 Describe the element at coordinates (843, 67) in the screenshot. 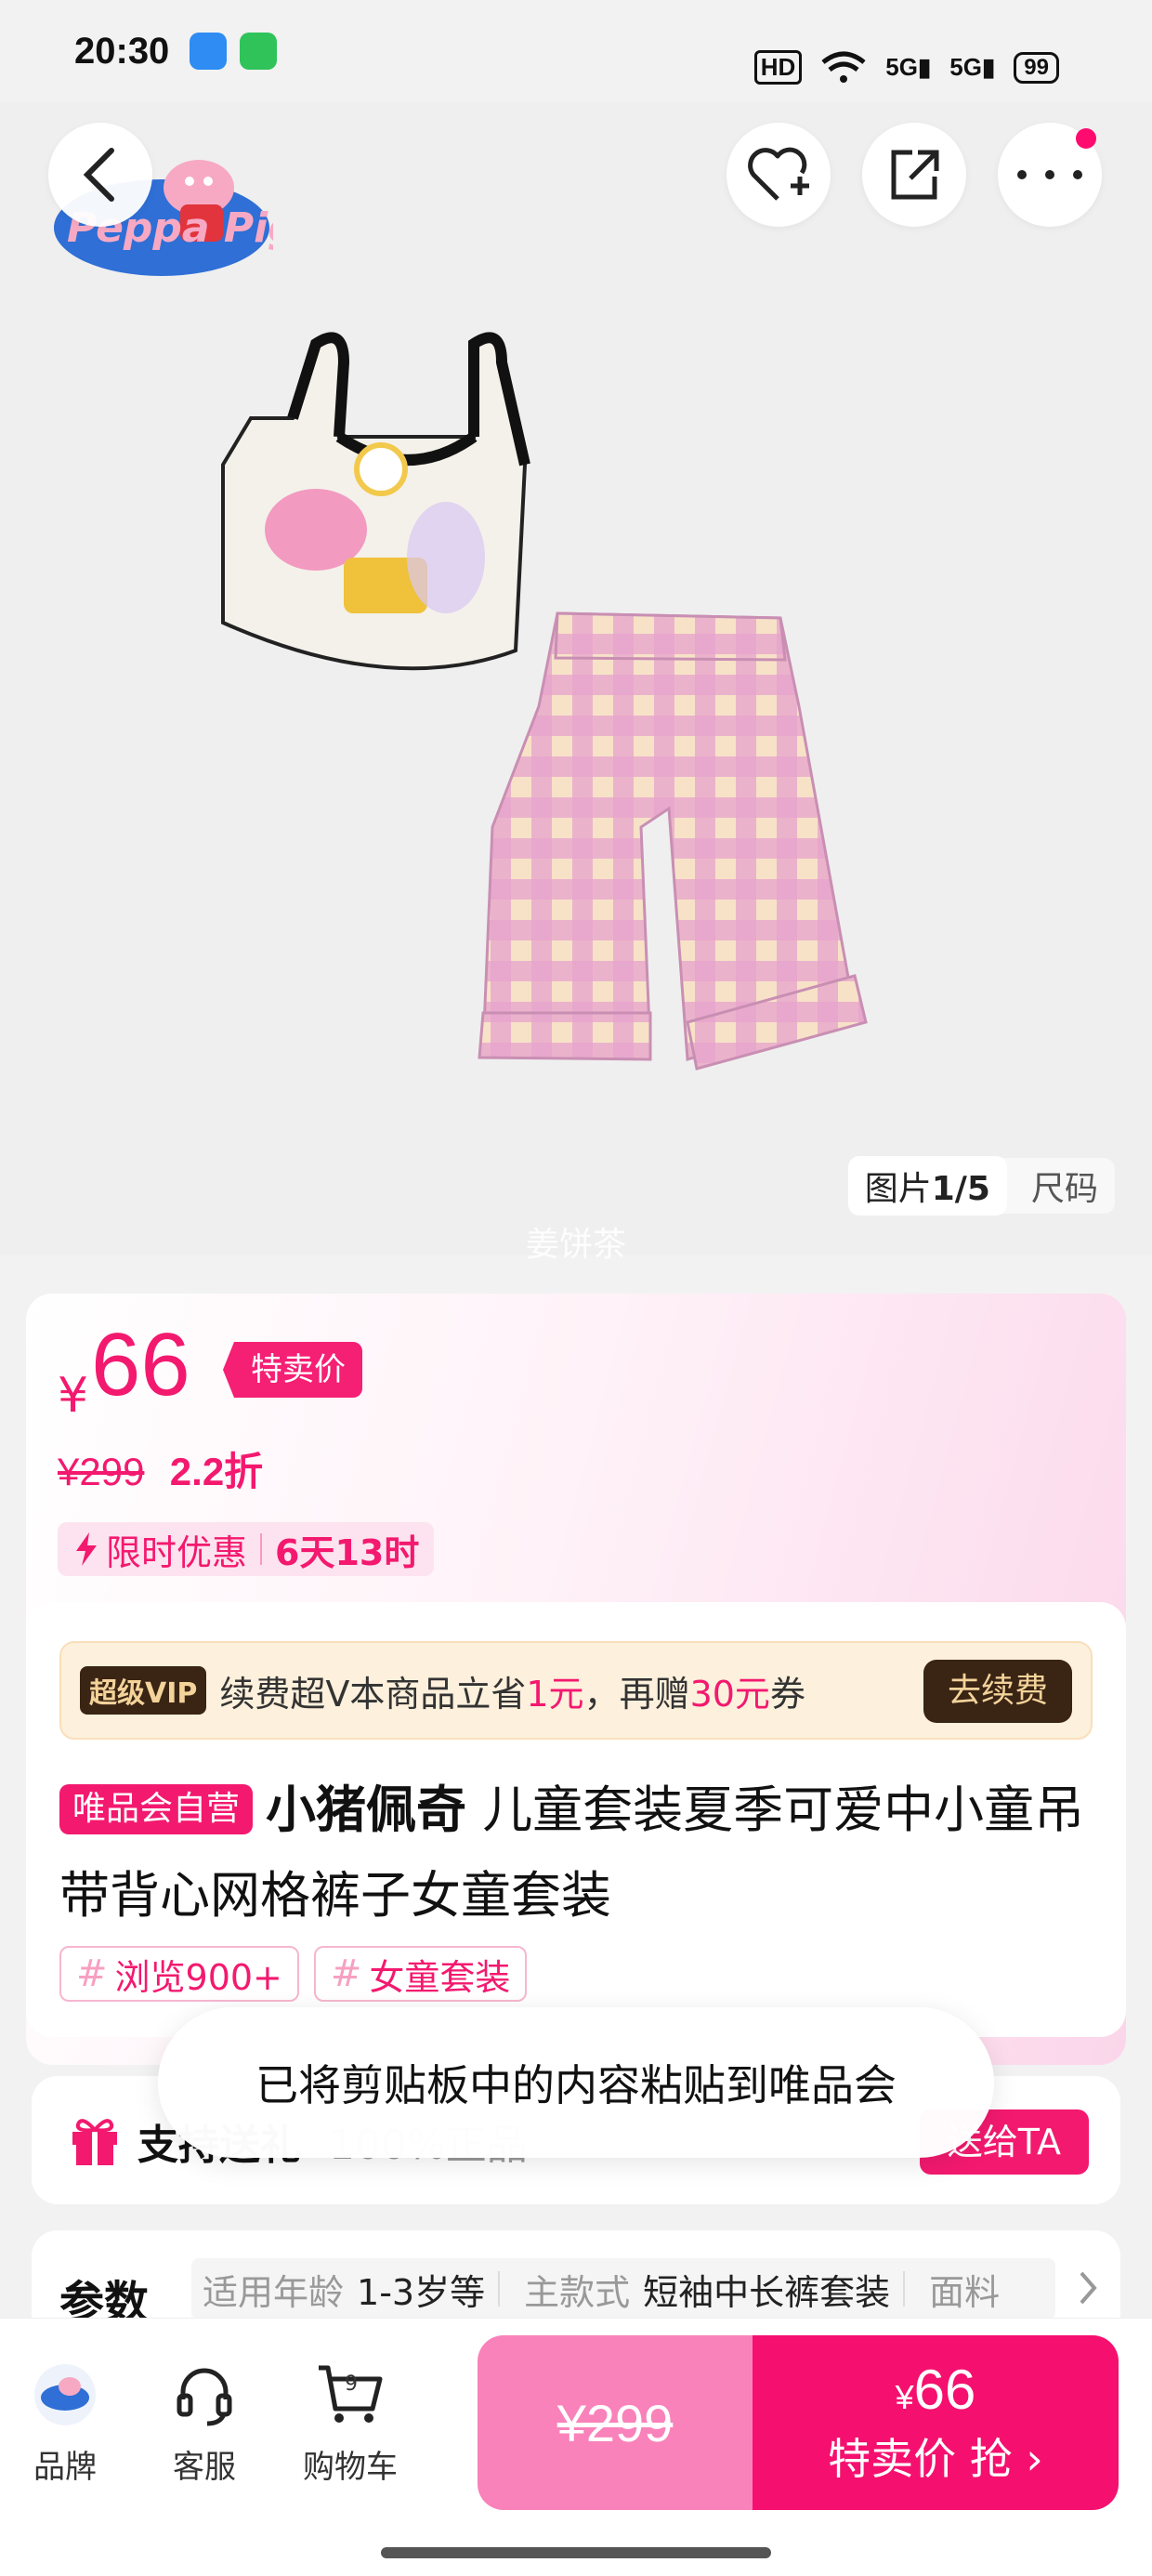

I see `wifi-icon` at that location.